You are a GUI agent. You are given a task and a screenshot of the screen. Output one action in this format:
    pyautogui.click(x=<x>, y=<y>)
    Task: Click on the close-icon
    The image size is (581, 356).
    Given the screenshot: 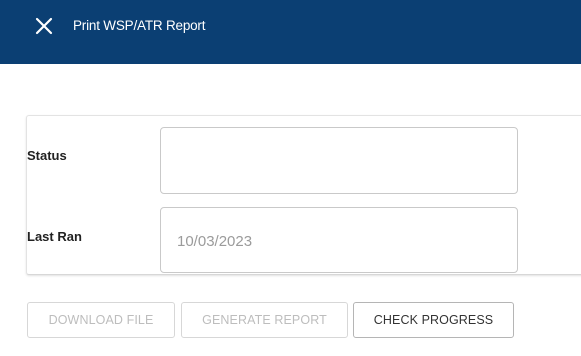 What is the action you would take?
    pyautogui.click(x=44, y=26)
    